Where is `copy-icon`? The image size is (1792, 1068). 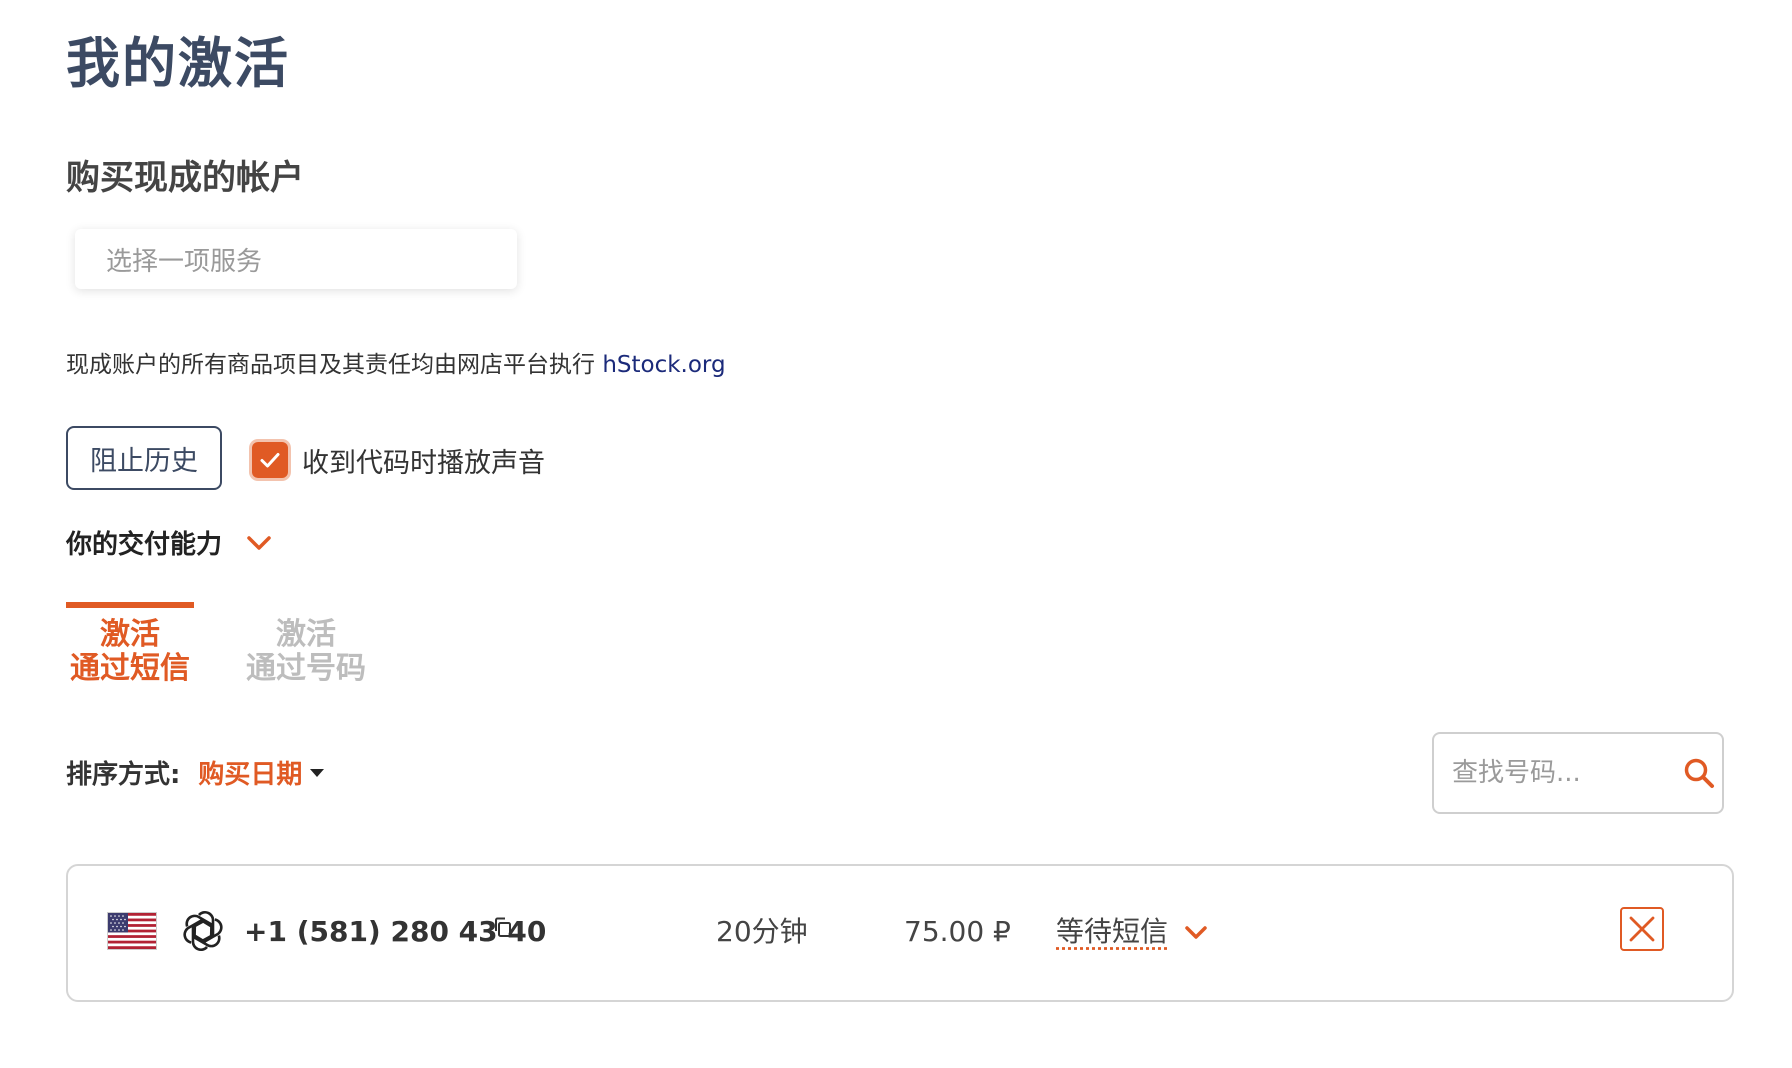
copy-icon is located at coordinates (503, 930).